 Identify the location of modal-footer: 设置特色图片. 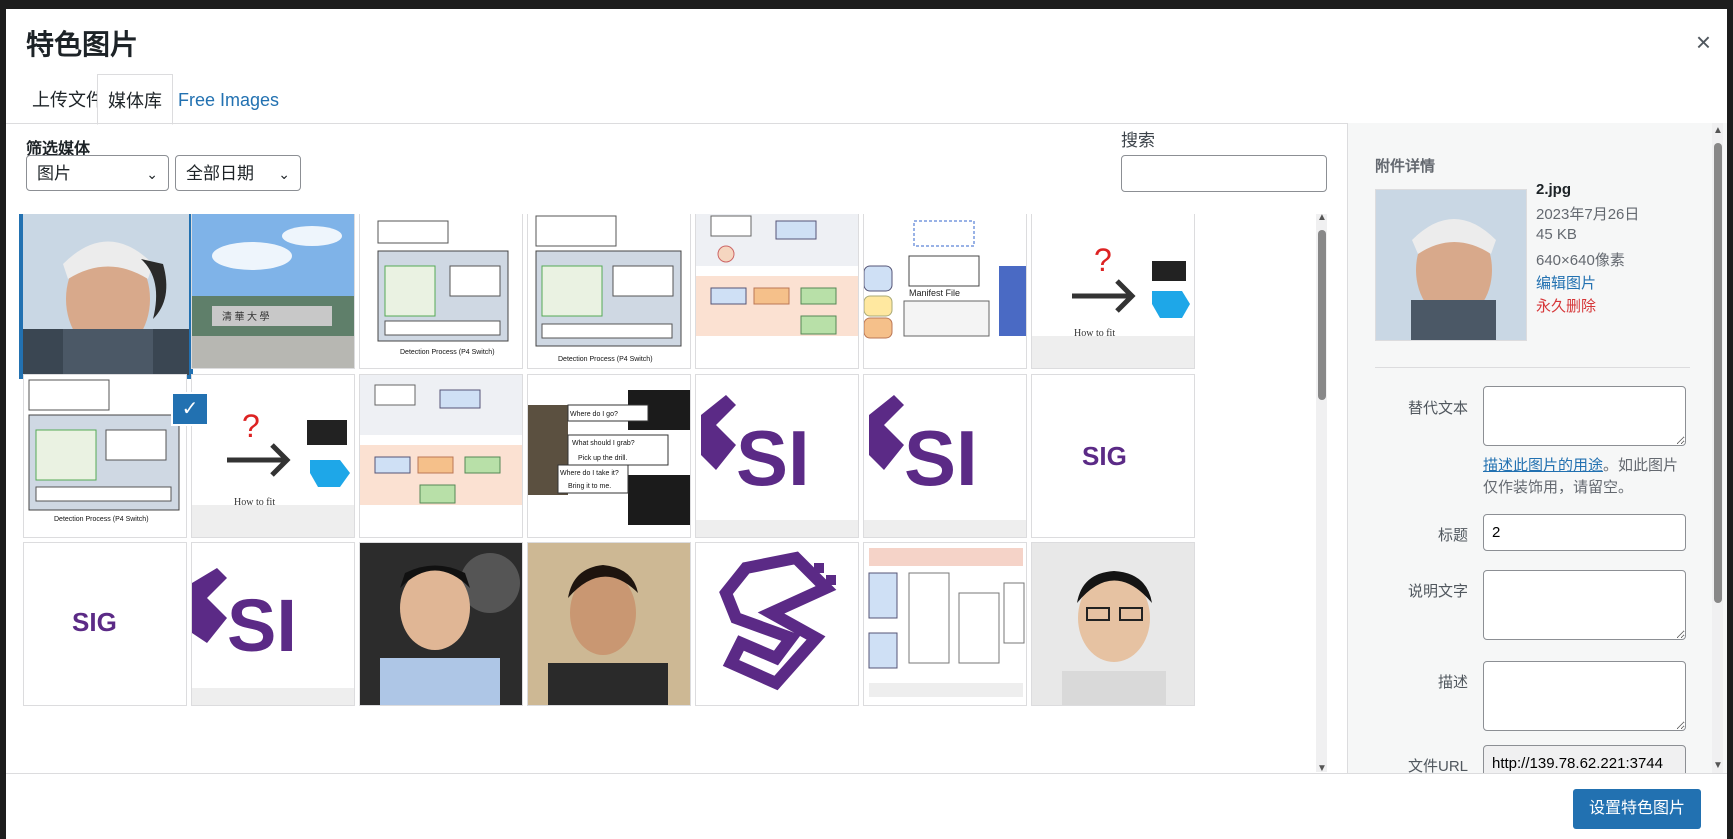
(866, 806).